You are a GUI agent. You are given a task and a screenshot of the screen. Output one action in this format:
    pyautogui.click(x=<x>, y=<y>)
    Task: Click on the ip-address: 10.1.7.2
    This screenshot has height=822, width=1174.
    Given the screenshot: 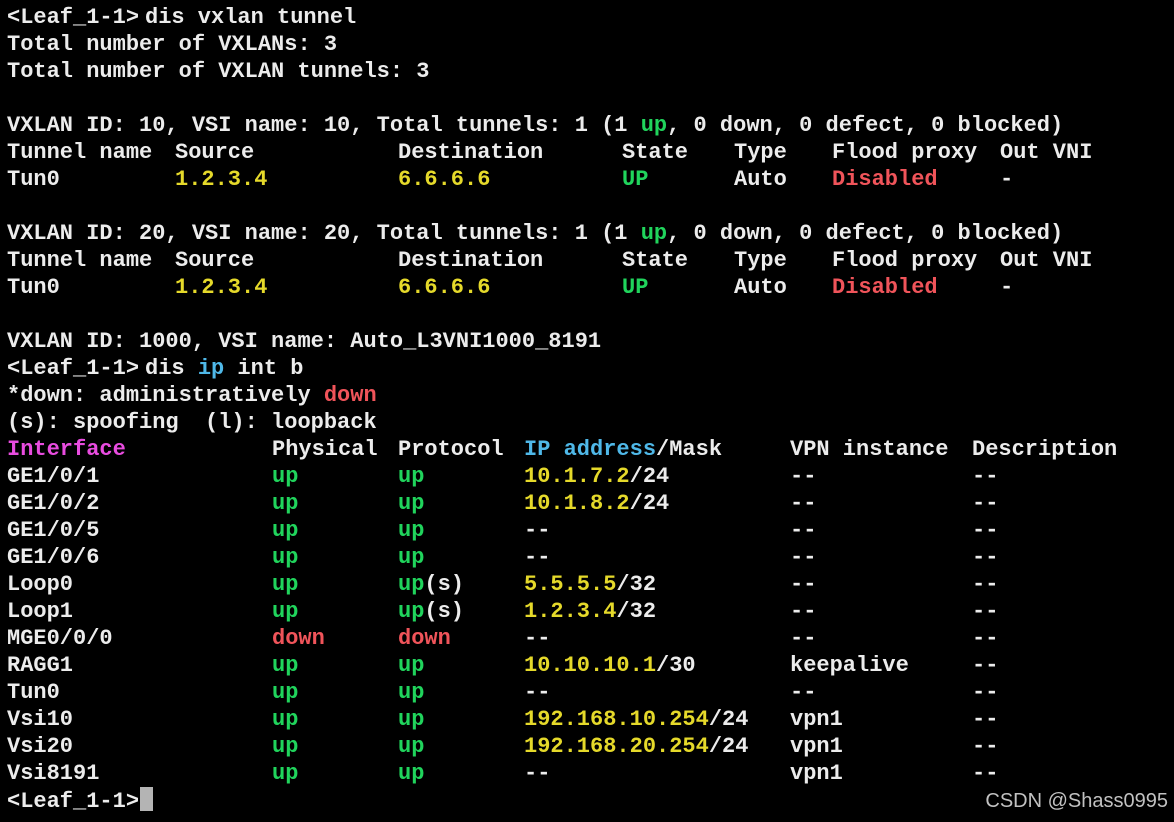 What is the action you would take?
    pyautogui.click(x=577, y=476)
    